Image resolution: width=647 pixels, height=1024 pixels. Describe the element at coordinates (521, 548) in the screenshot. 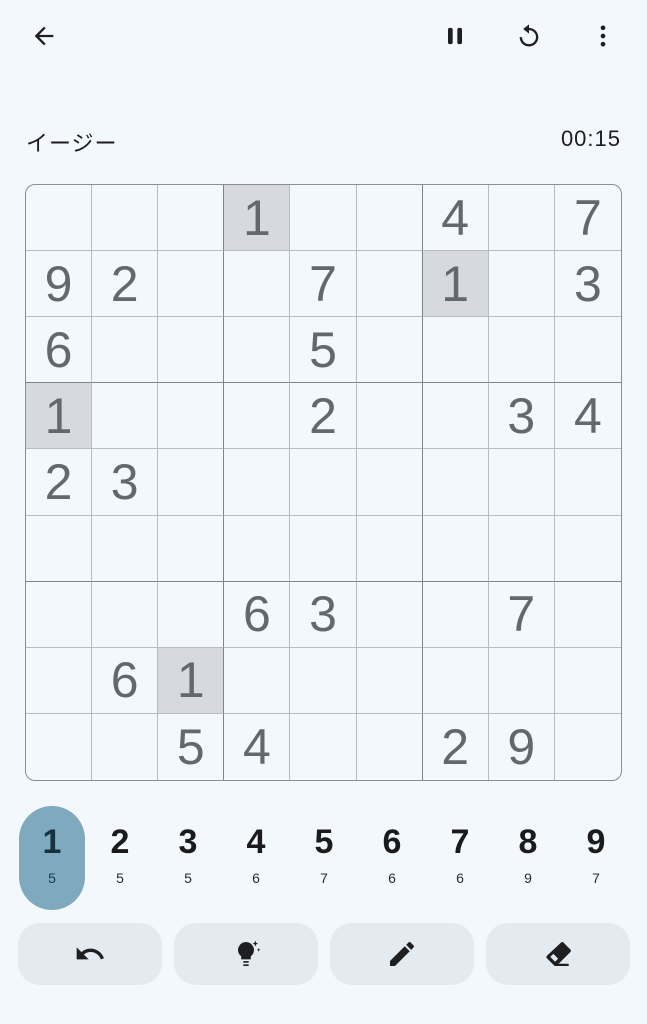

I see `sudoku-cell-r6-c8` at that location.